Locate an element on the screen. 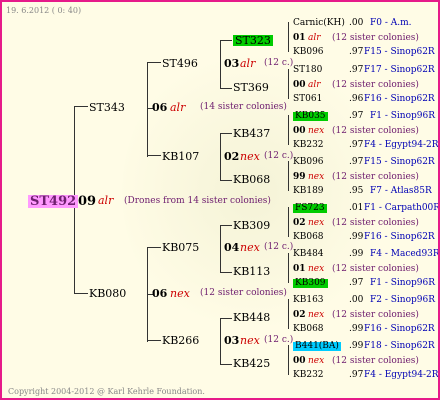 The image size is (440, 400). l4-info: F0 - A.m. is located at coordinates (391, 23).